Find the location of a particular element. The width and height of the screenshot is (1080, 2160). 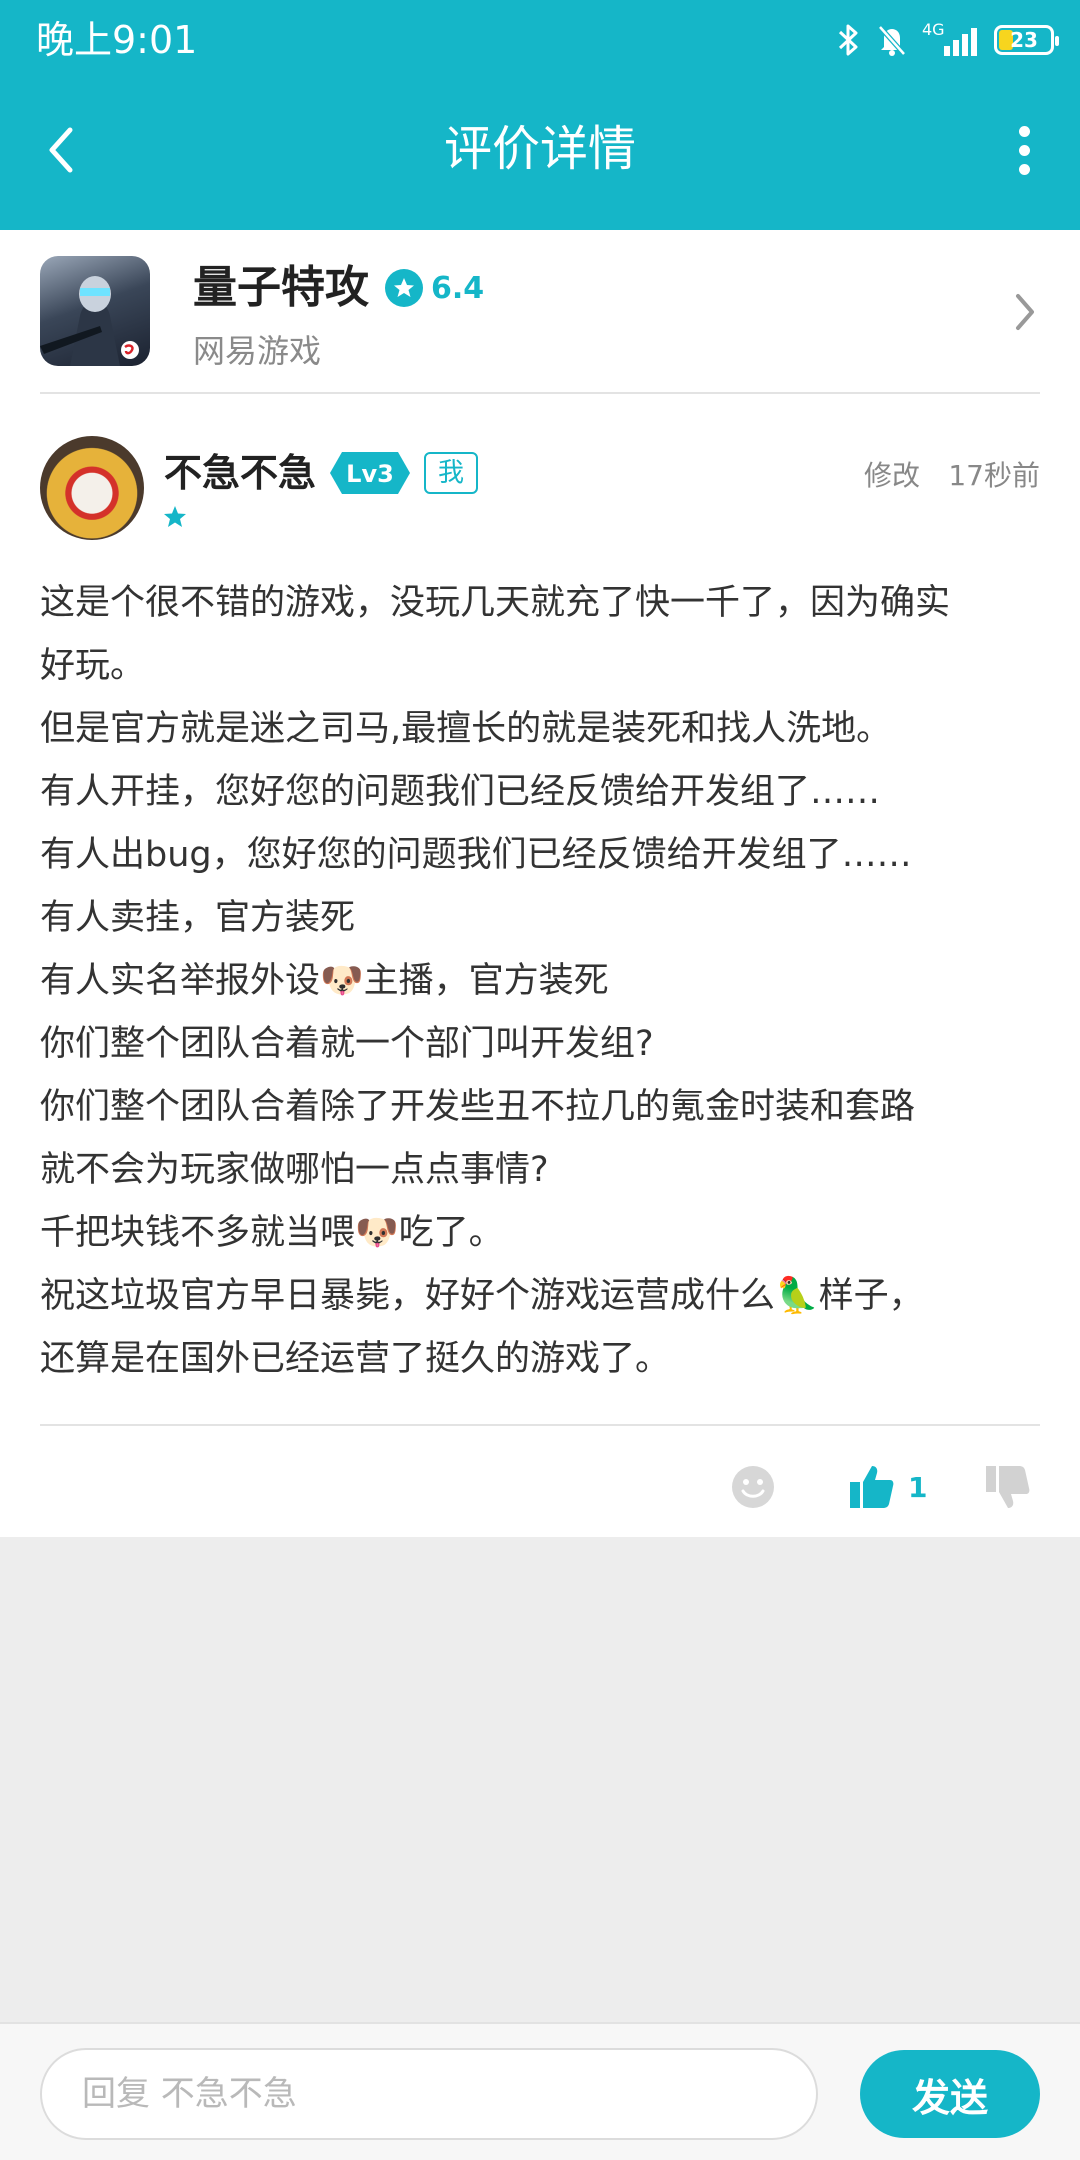

emoji-icon is located at coordinates (753, 1487).